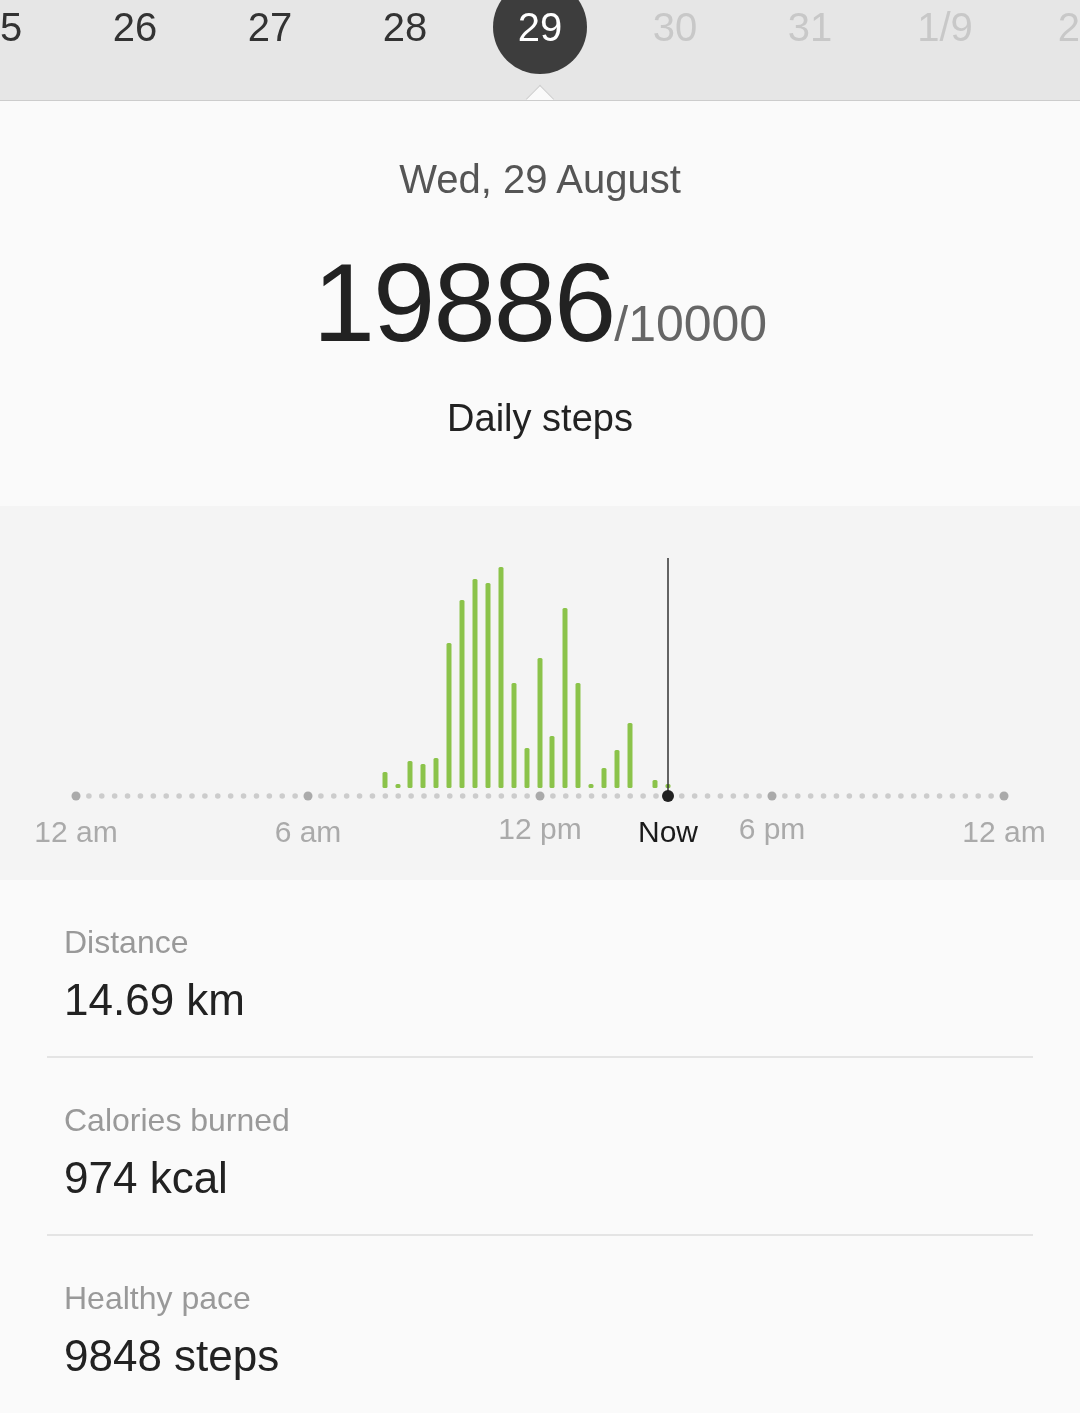 The width and height of the screenshot is (1080, 1413). What do you see at coordinates (177, 1120) in the screenshot?
I see `stat-label: Calories burned` at bounding box center [177, 1120].